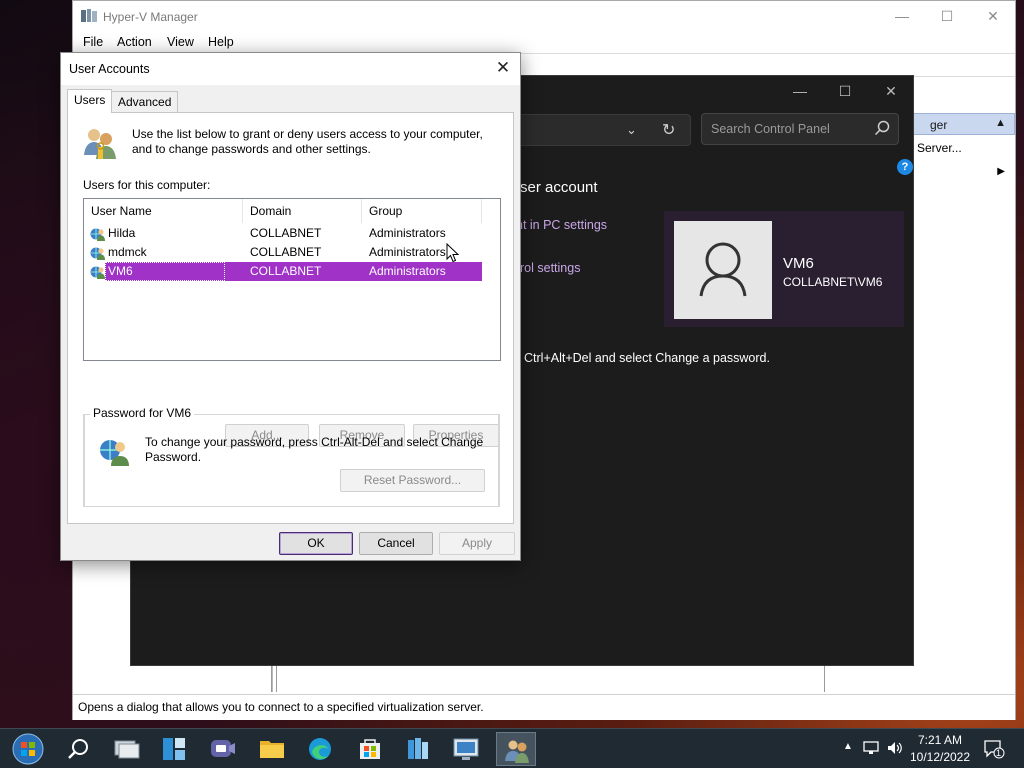 This screenshot has width=1024, height=768. I want to click on taskbar-task-view-button, so click(126, 749).